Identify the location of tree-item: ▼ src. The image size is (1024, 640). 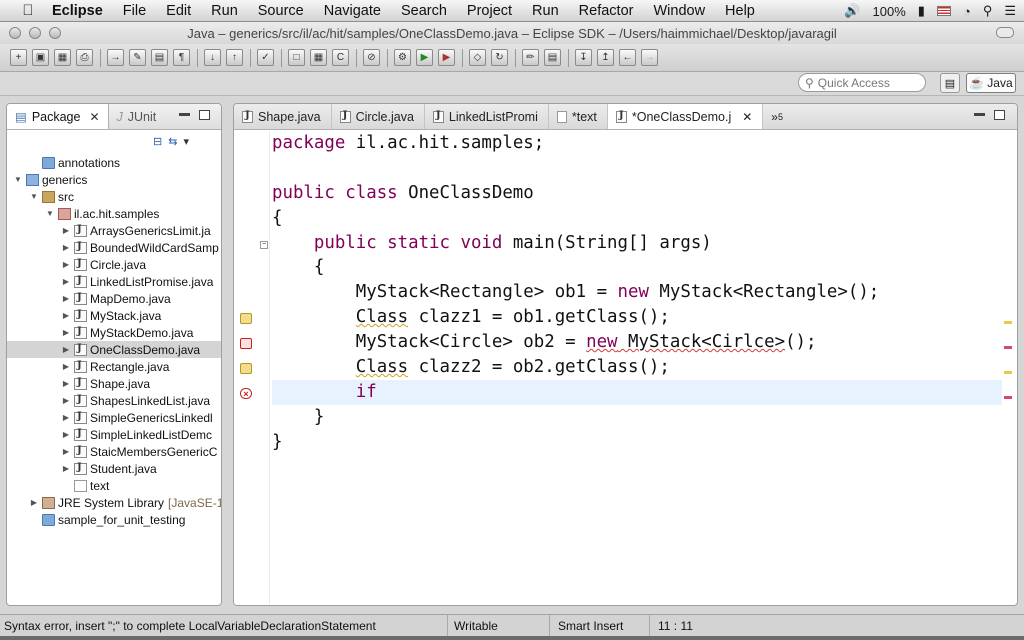
(114, 196).